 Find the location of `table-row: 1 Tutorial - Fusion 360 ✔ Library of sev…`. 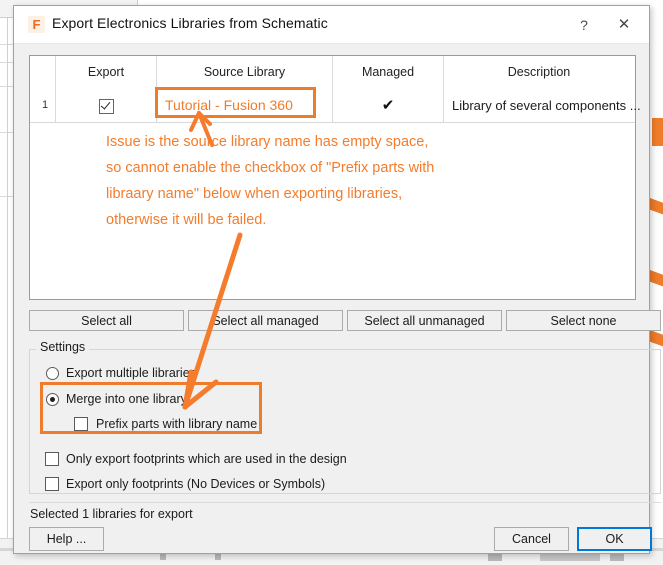

table-row: 1 Tutorial - Fusion 360 ✔ Library of sev… is located at coordinates (335, 106).